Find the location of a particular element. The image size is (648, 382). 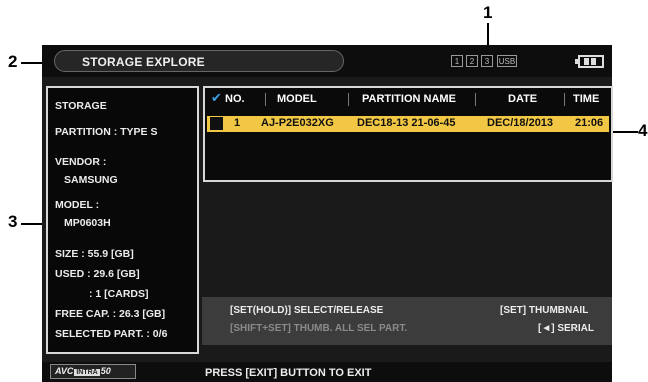

model-label: MODEL : is located at coordinates (77, 205).